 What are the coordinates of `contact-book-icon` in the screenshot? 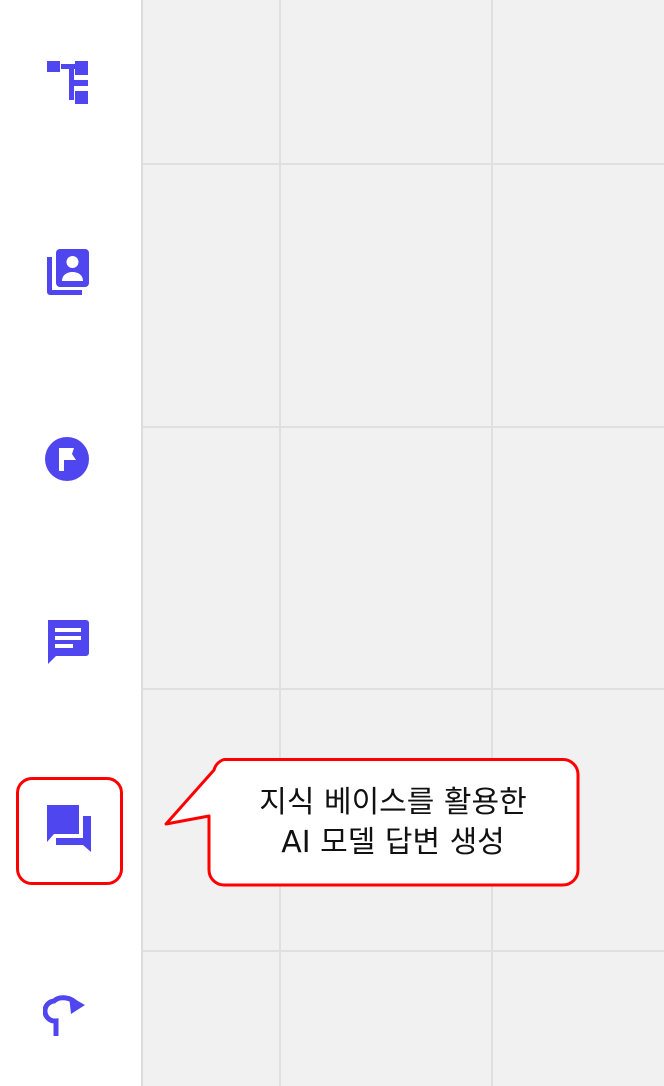 It's located at (68, 272).